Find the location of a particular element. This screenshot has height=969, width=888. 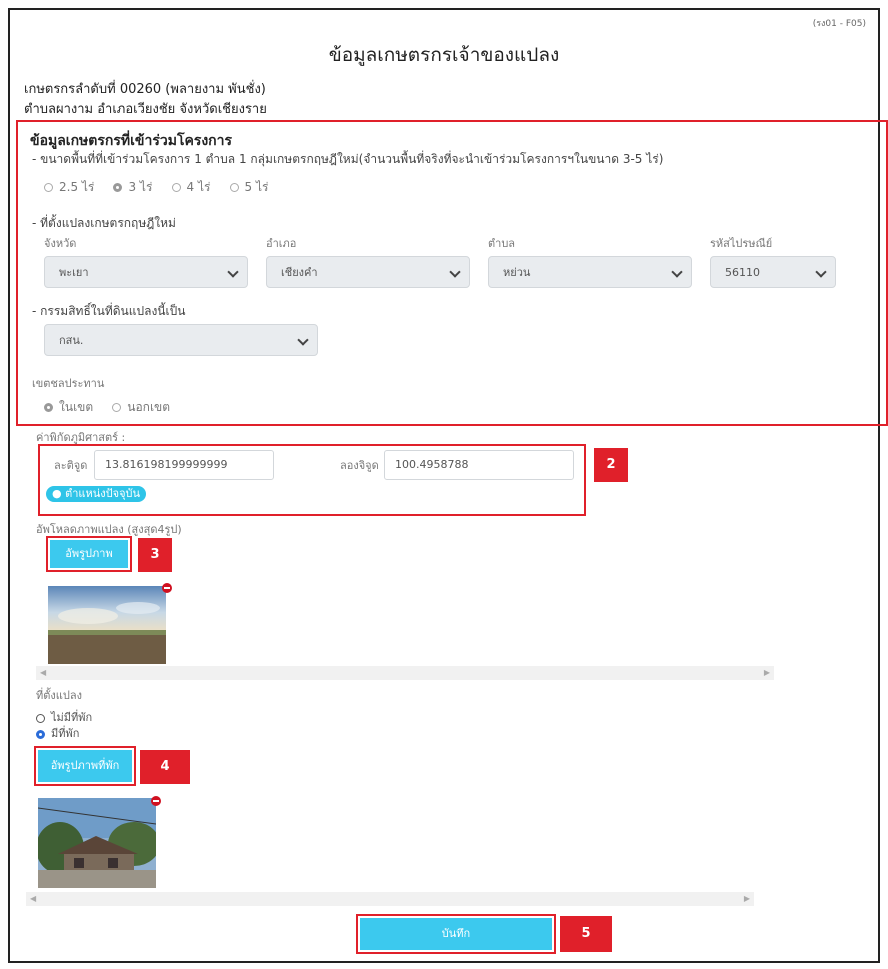

longitude-input: 100.4958788 is located at coordinates (479, 465).